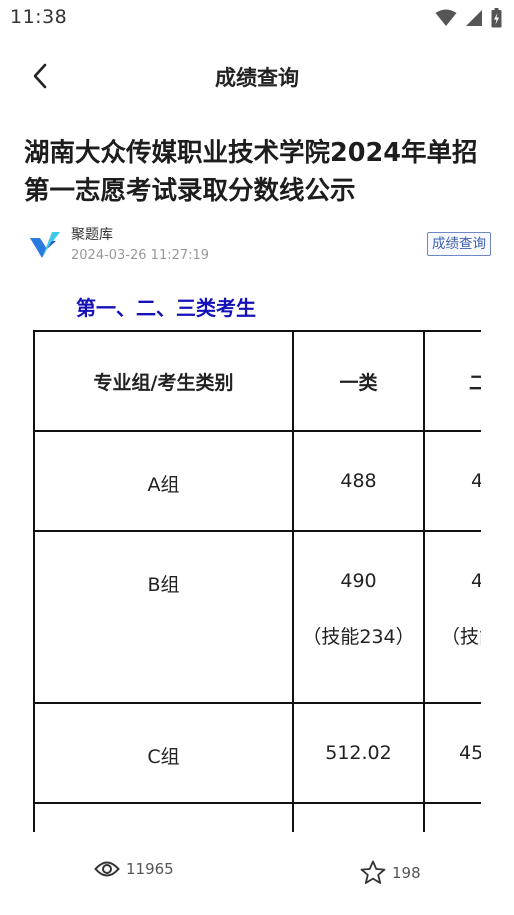 The image size is (514, 915). Describe the element at coordinates (446, 17) in the screenshot. I see `wifi-icon` at that location.